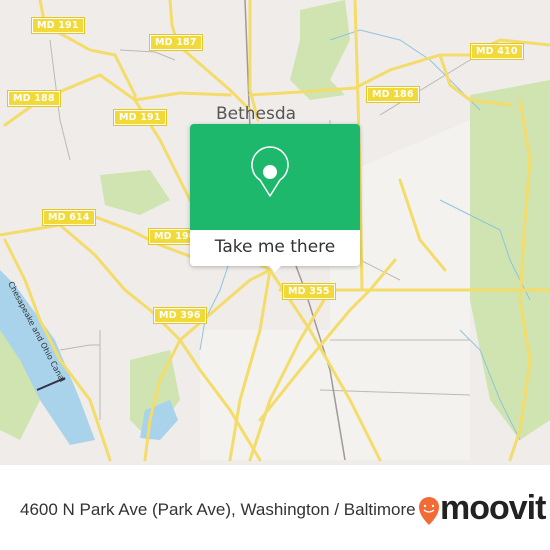  Describe the element at coordinates (497, 51) in the screenshot. I see `route-shield-md410: MD 410` at that location.